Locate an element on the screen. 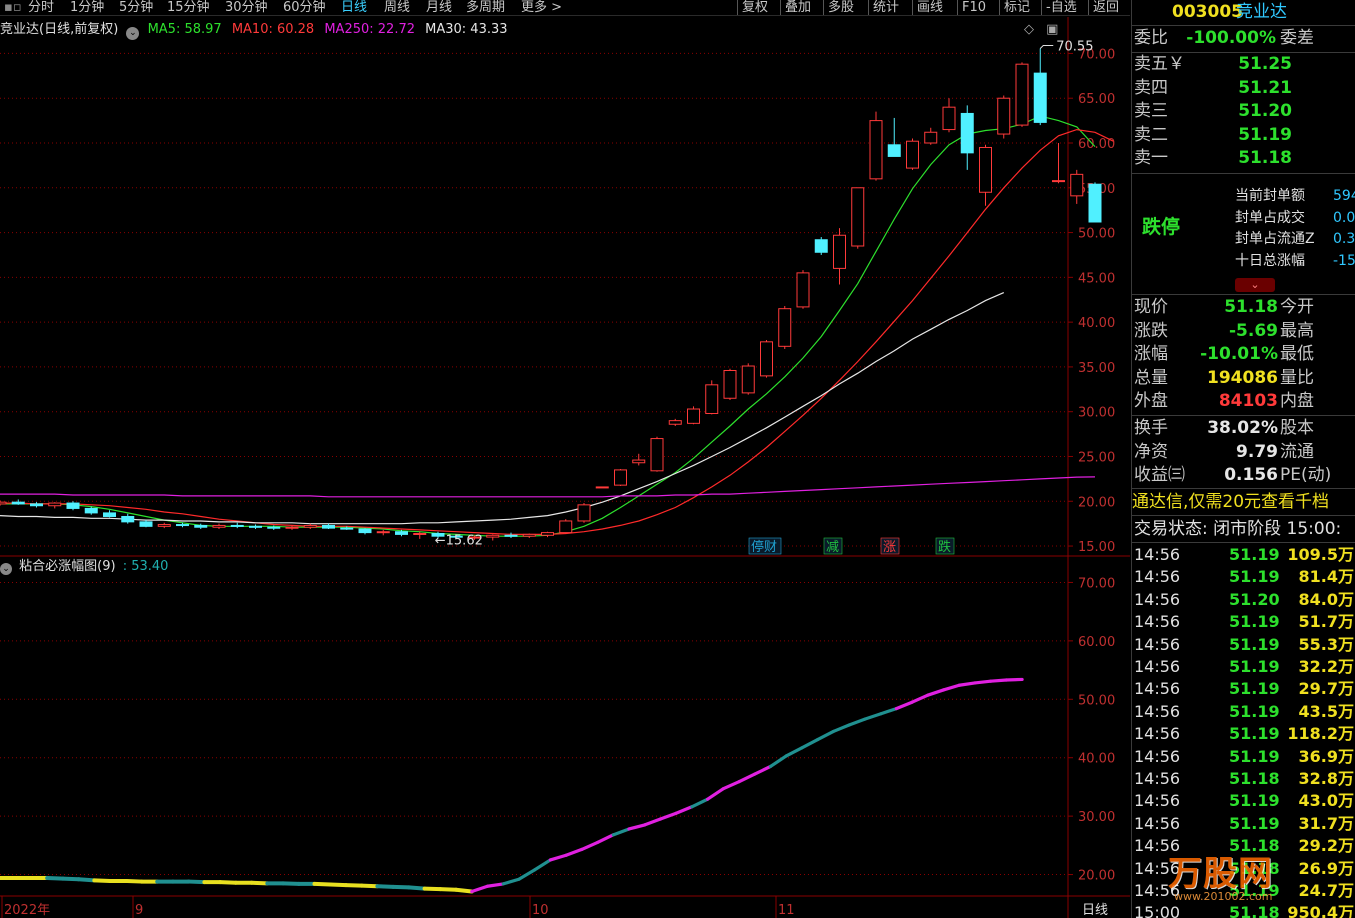 This screenshot has width=1355, height=918. toolbar-button-8: 返回 is located at coordinates (1105, 7).